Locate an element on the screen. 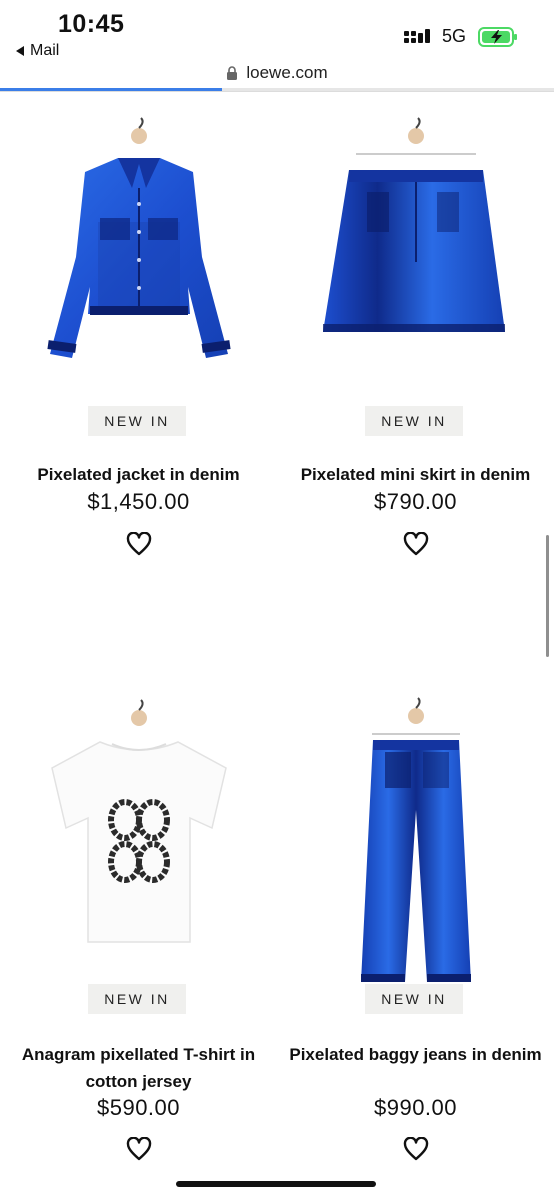 The image size is (554, 1200). network-type: 5G is located at coordinates (454, 36).